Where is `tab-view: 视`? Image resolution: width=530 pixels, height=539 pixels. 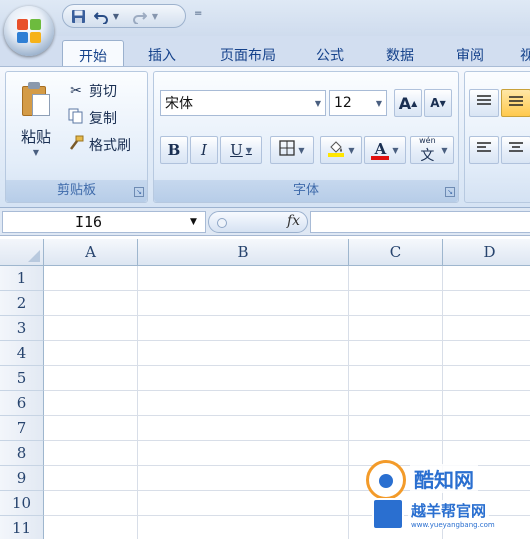 tab-view: 视 is located at coordinates (521, 53).